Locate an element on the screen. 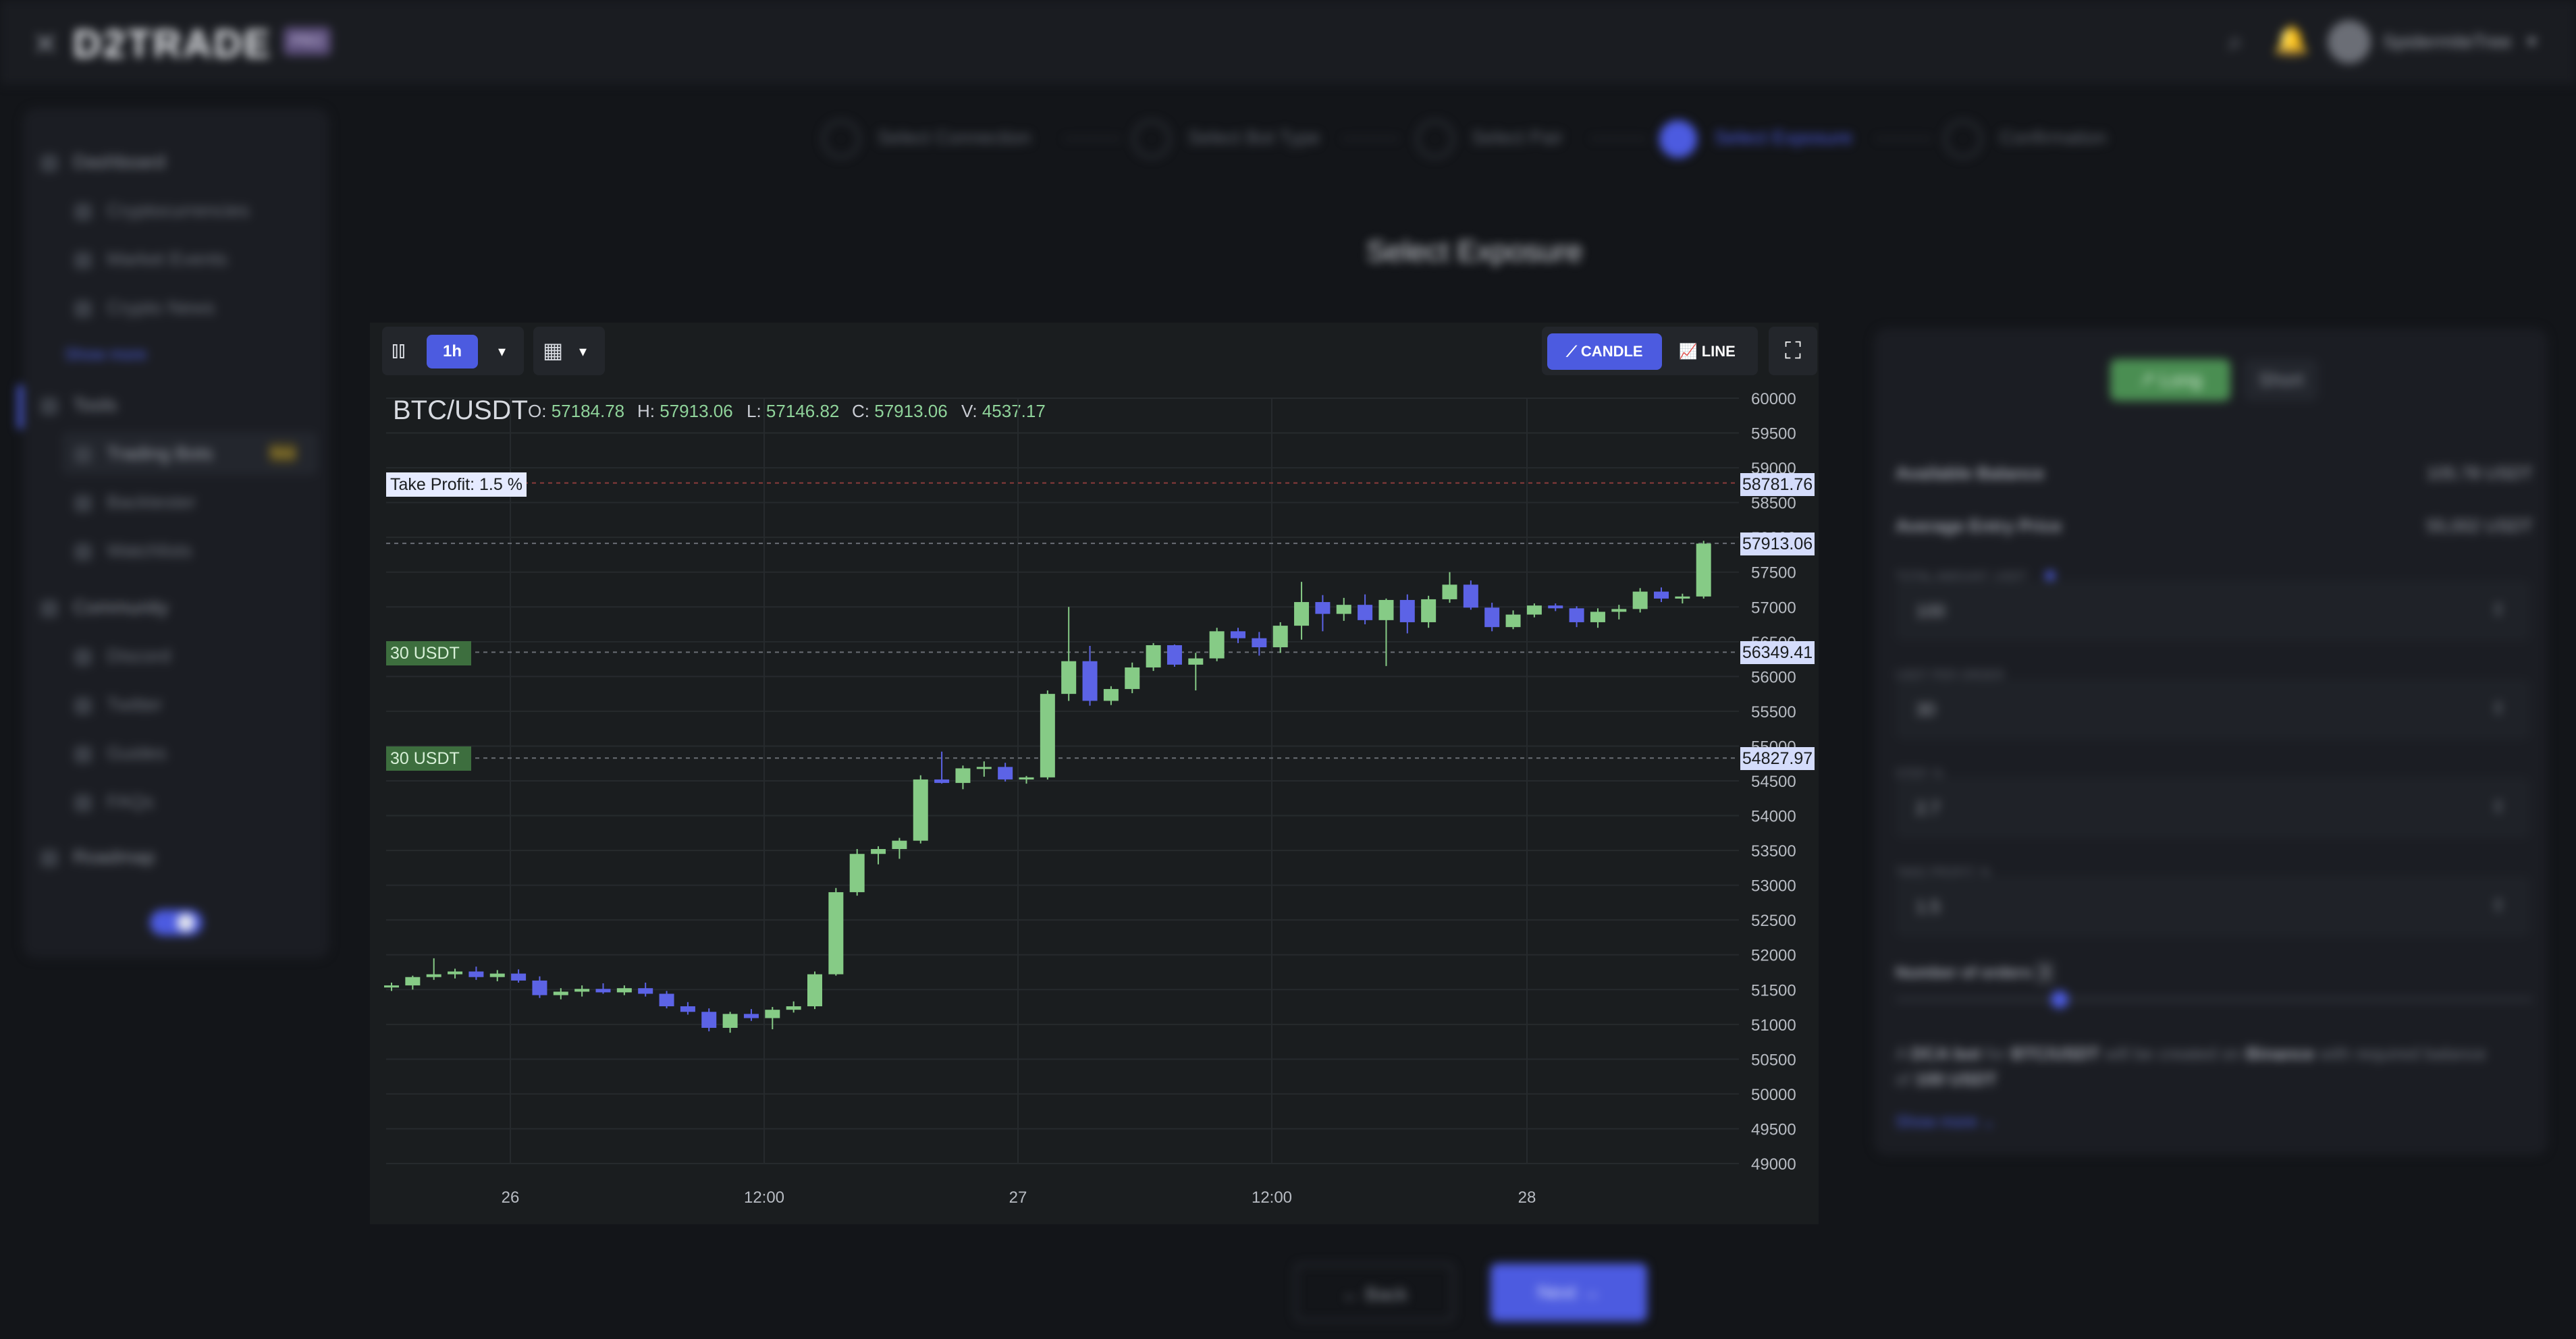  take-profit-price-tag: 58781.76 is located at coordinates (1777, 484).